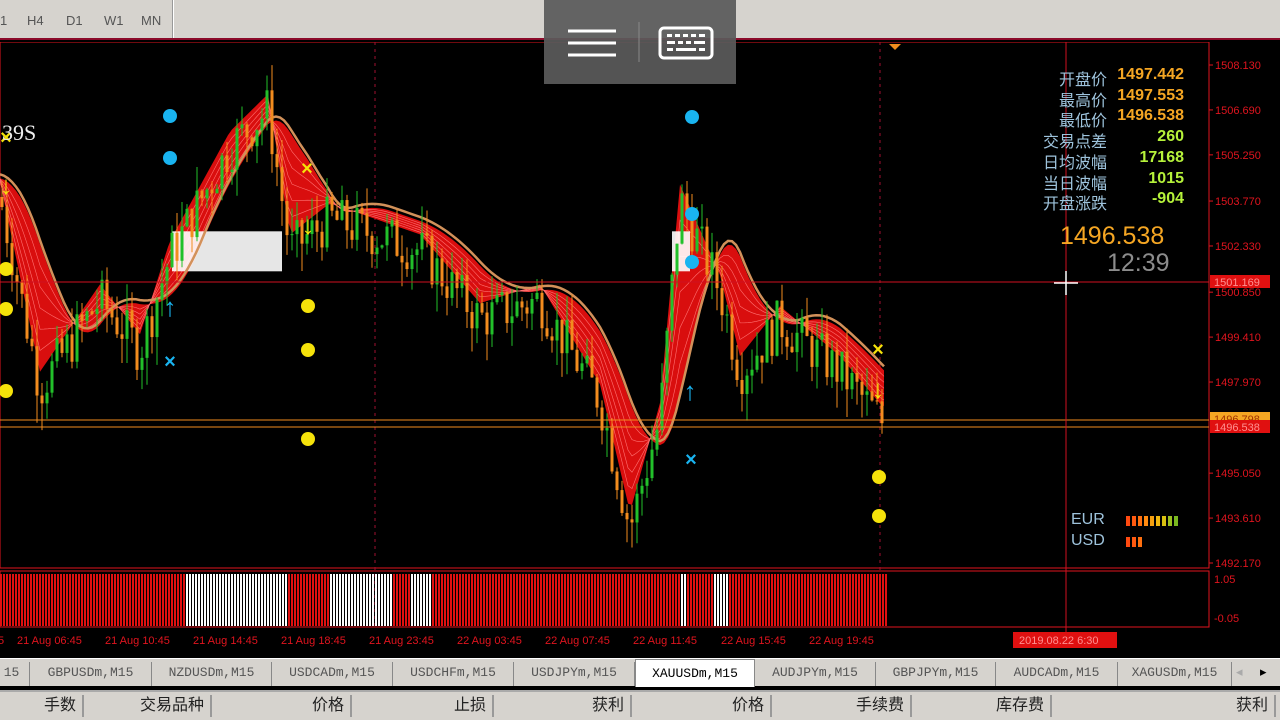  What do you see at coordinates (19, 132) in the screenshot?
I see `indicator-label: 39S` at bounding box center [19, 132].